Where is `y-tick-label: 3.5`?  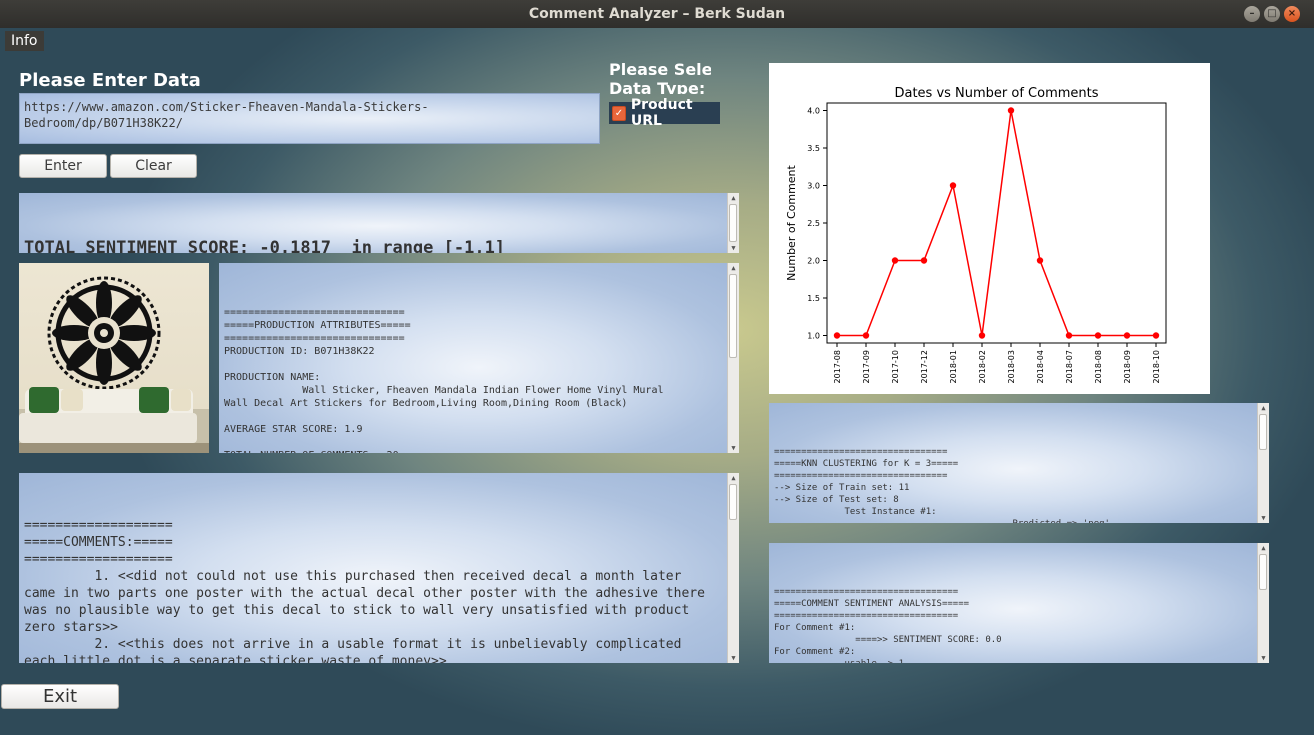 y-tick-label: 3.5 is located at coordinates (813, 148).